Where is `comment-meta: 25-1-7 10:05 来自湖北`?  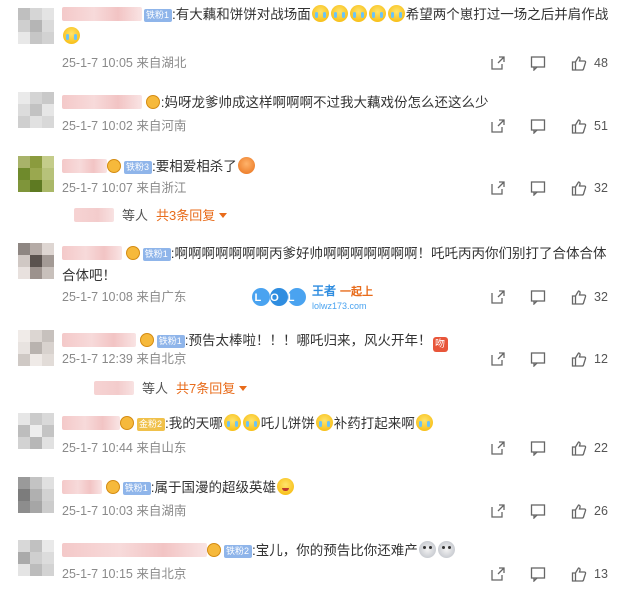
comment-meta: 25-1-7 10:05 来自湖北 is located at coordinates (124, 63).